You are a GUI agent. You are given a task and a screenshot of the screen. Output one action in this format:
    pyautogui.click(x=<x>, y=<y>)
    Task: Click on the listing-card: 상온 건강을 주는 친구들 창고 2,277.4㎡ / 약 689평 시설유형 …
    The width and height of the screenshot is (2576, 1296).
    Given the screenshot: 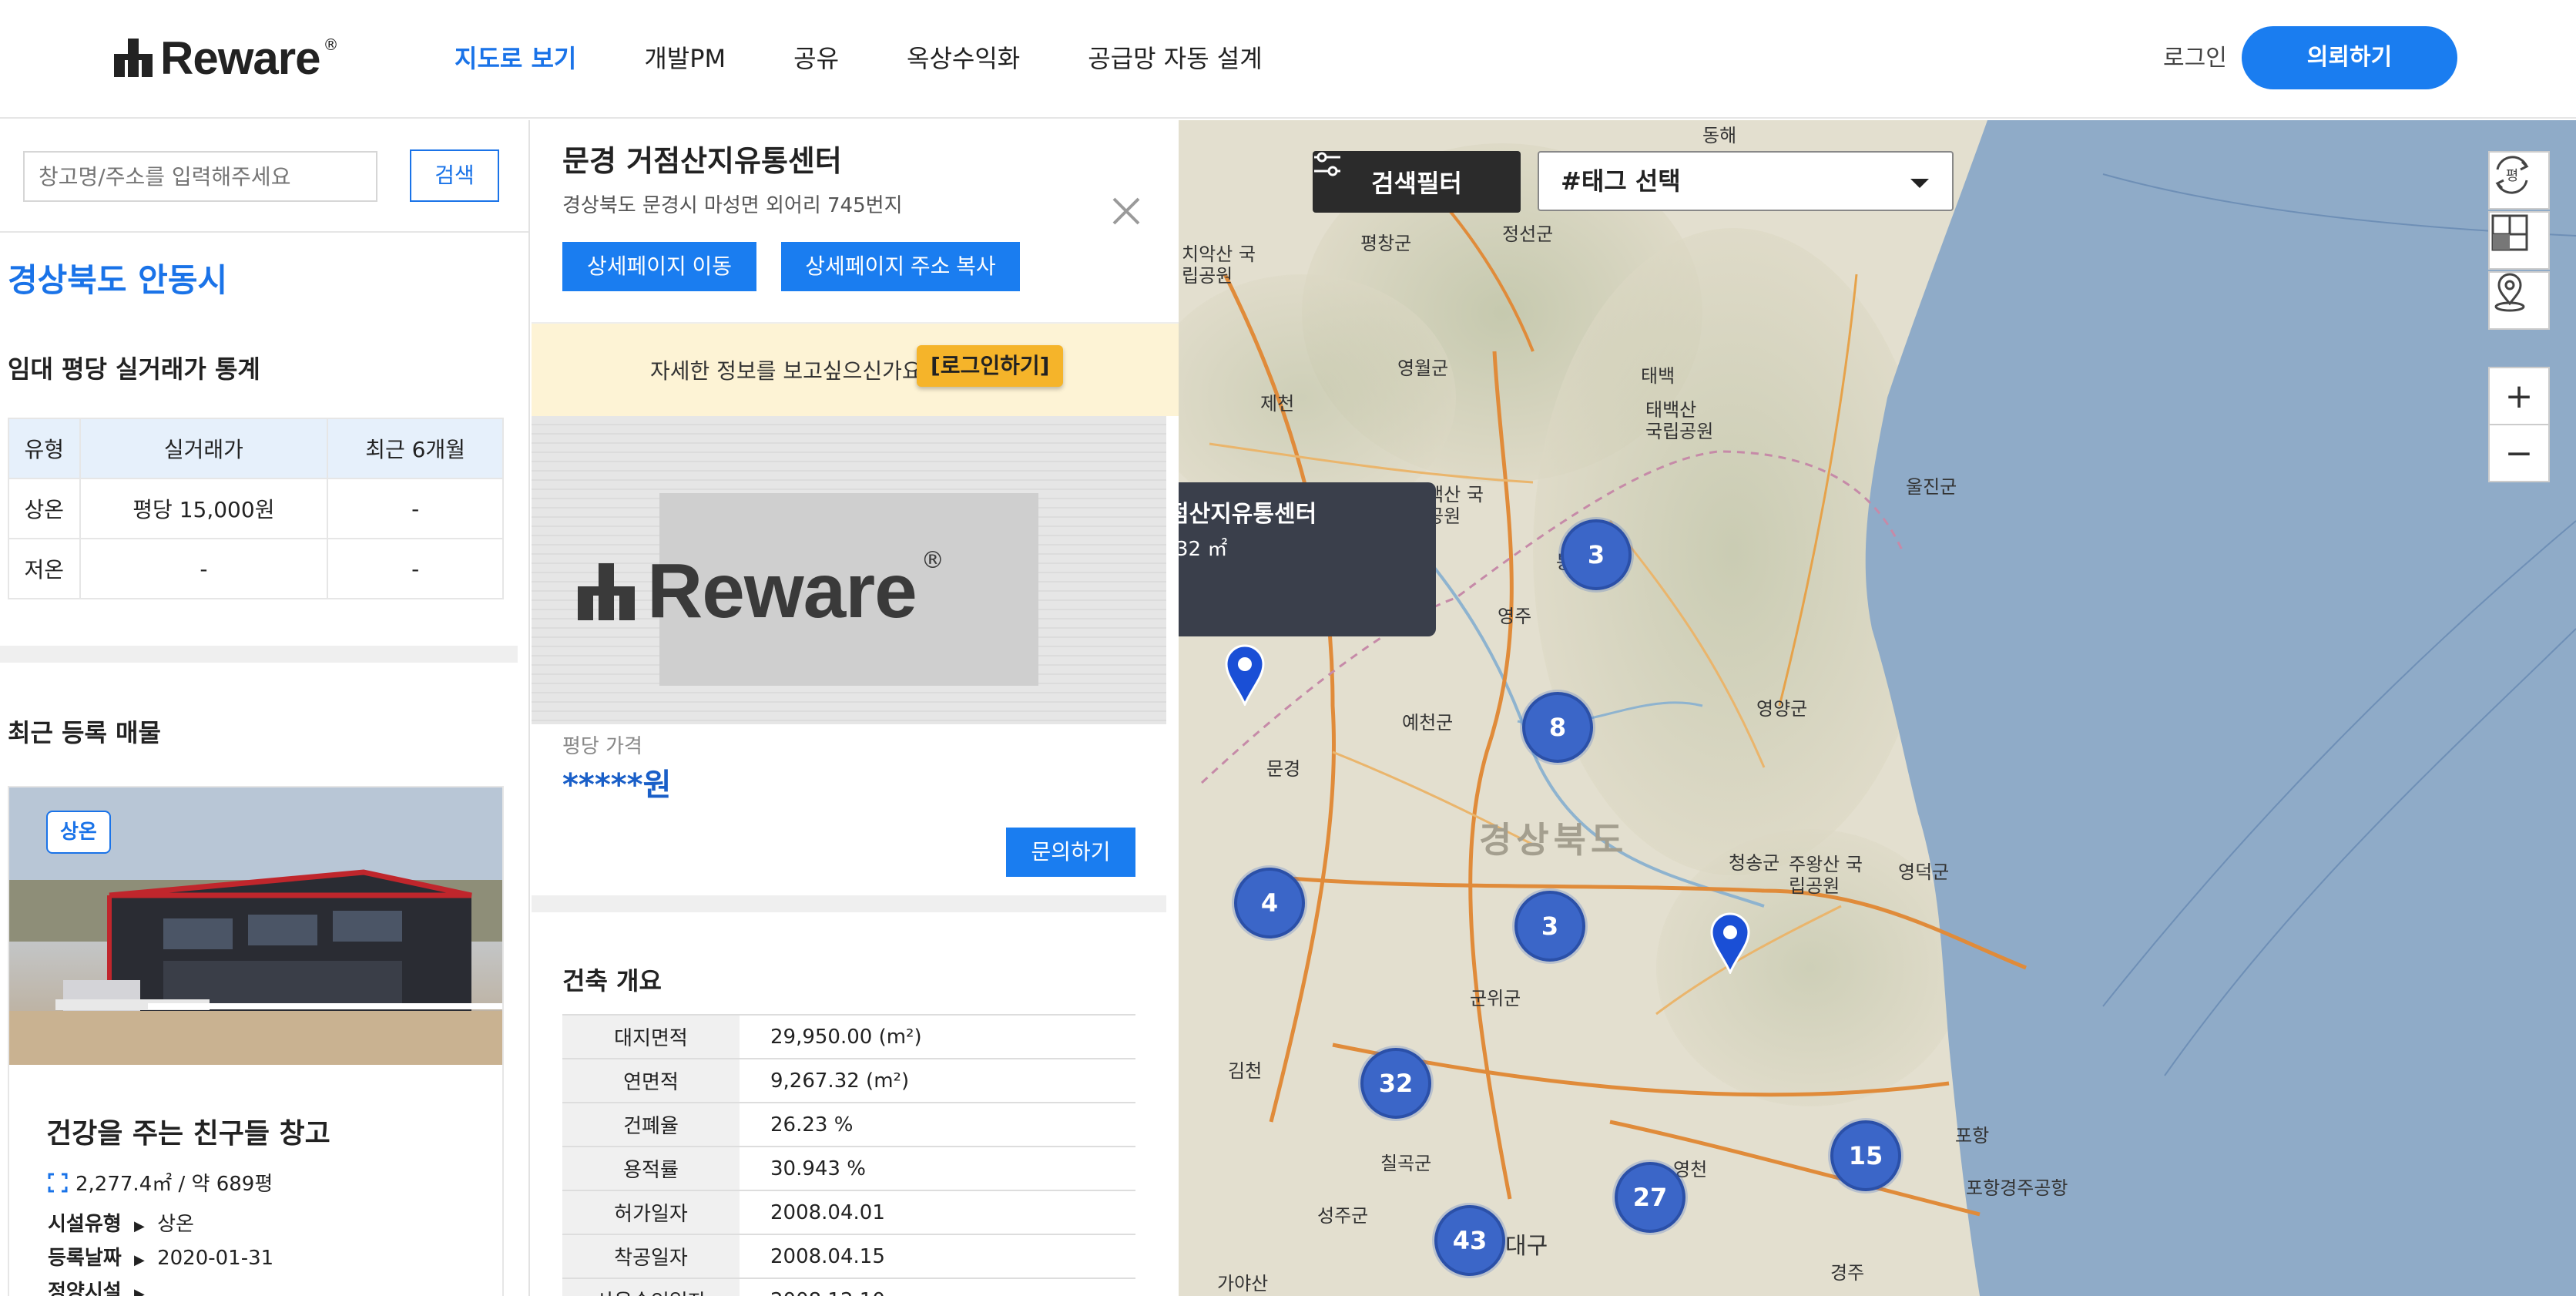 What is the action you would take?
    pyautogui.click(x=256, y=1041)
    